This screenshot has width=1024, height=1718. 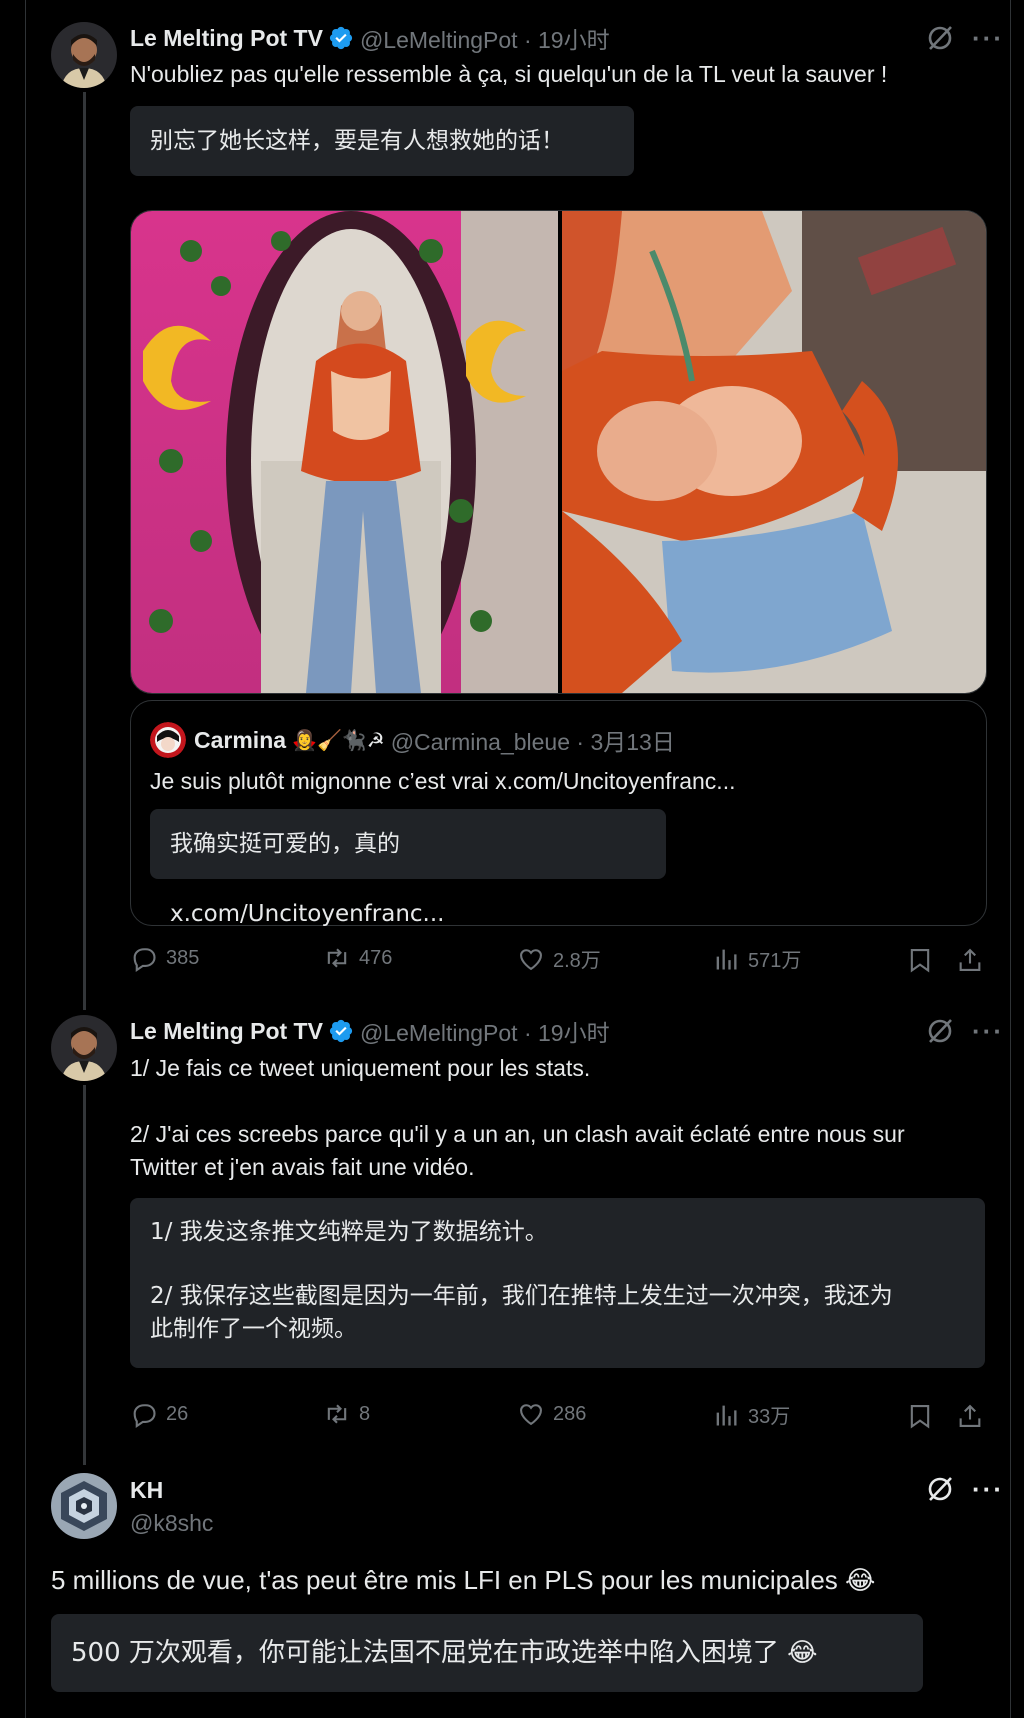 I want to click on quote-header: Carmina 🧛‍♀️🧹🐈‍⬛☭ @Carmina_bleue · 3月13日, so click(x=412, y=740).